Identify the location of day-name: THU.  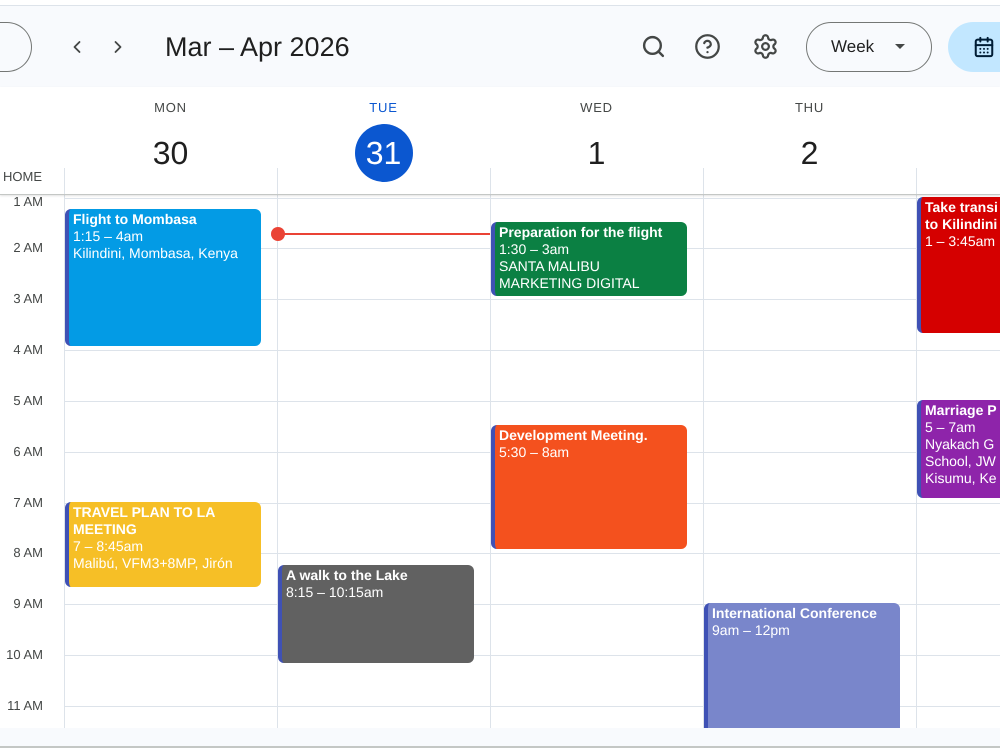
(809, 108).